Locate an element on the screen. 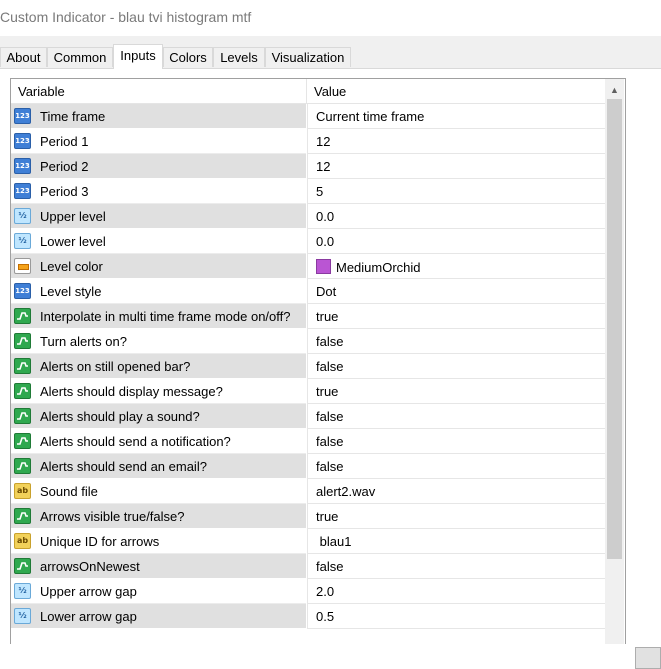  variable-cell: 123 Time frame is located at coordinates (158, 116).